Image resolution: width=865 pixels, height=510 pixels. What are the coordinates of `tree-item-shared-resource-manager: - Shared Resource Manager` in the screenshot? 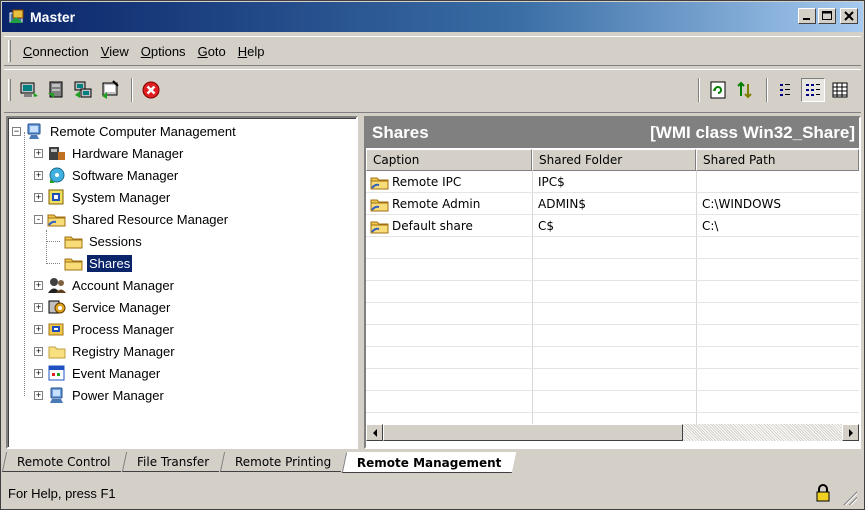 It's located at (132, 219).